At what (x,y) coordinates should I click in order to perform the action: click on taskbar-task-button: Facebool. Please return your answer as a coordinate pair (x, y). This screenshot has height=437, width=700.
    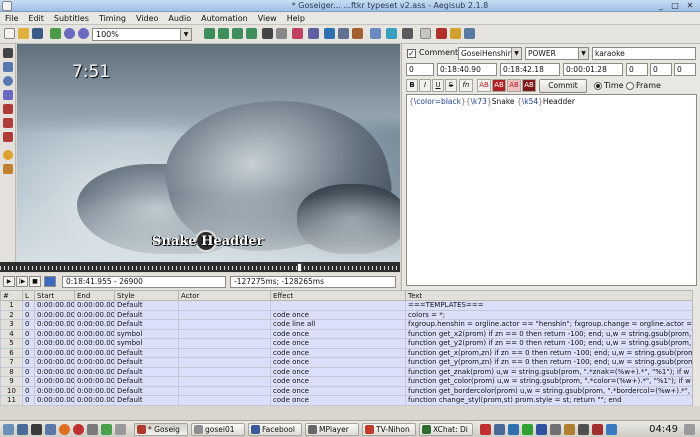
    Looking at the image, I should click on (275, 429).